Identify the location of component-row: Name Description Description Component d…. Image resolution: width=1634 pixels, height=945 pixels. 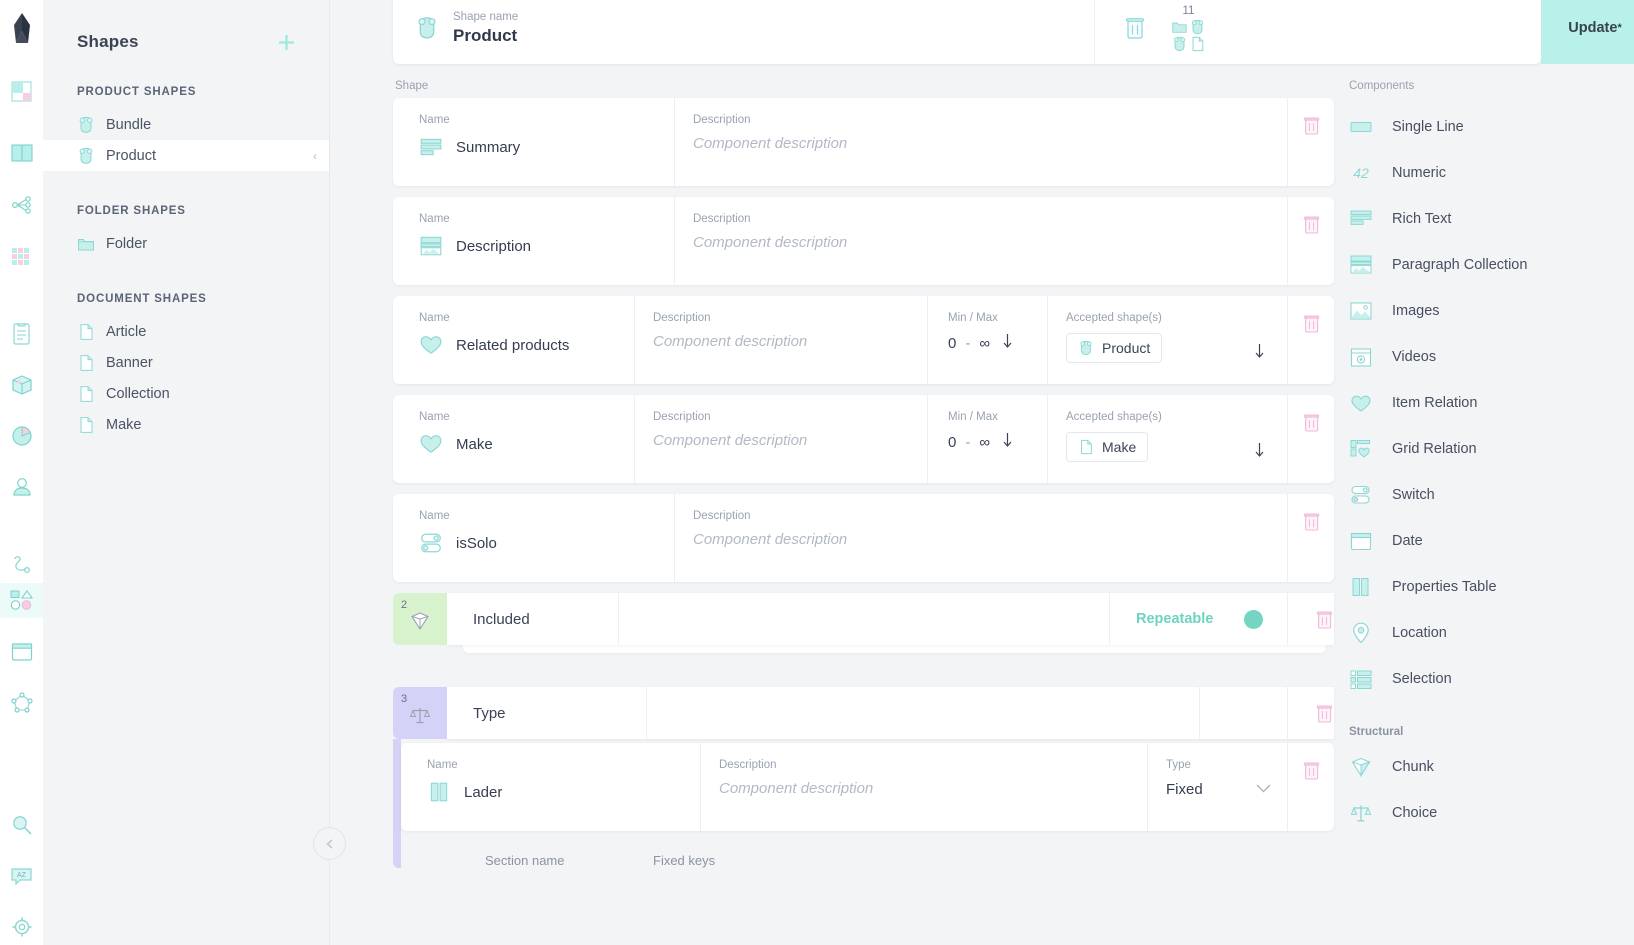
(863, 241).